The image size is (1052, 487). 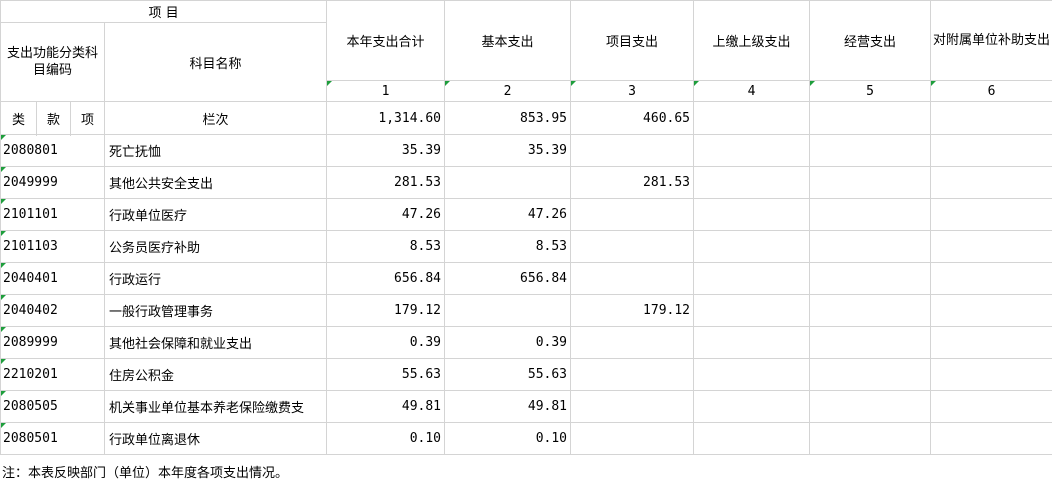 What do you see at coordinates (215, 62) in the screenshot?
I see `header-subject-name: 科目名称` at bounding box center [215, 62].